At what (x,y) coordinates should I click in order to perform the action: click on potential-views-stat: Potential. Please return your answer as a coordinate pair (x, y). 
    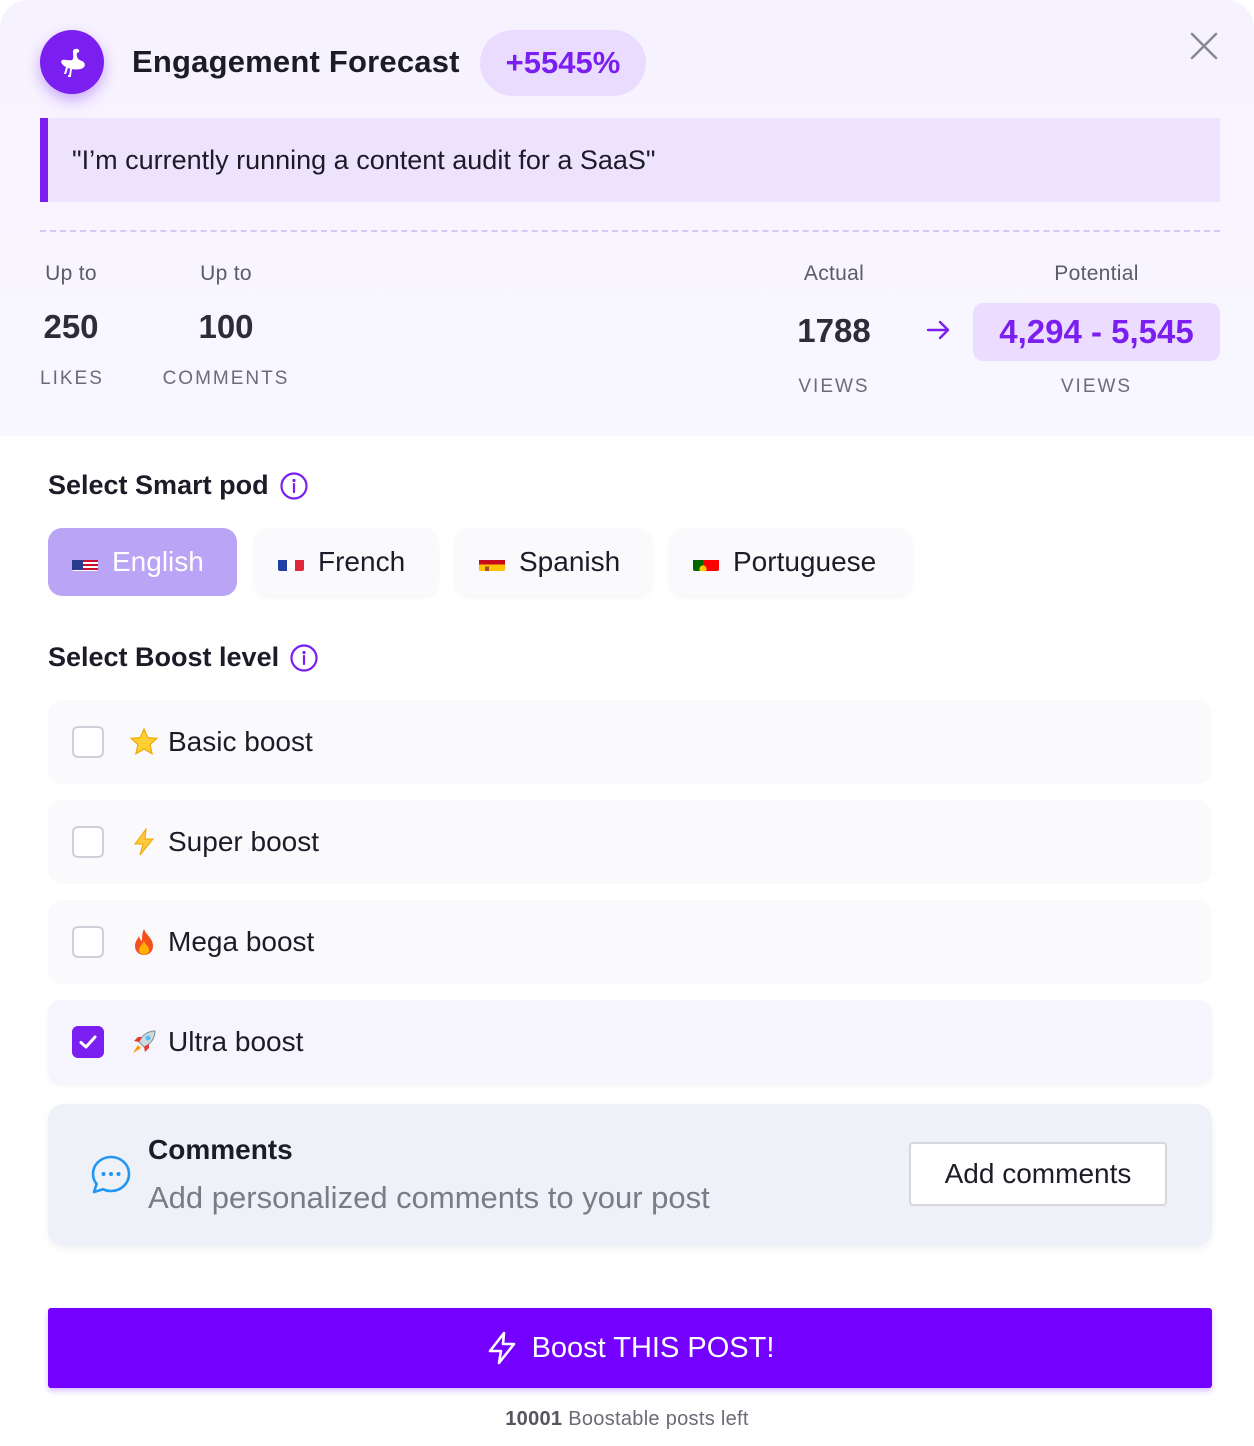
    Looking at the image, I should click on (1096, 274).